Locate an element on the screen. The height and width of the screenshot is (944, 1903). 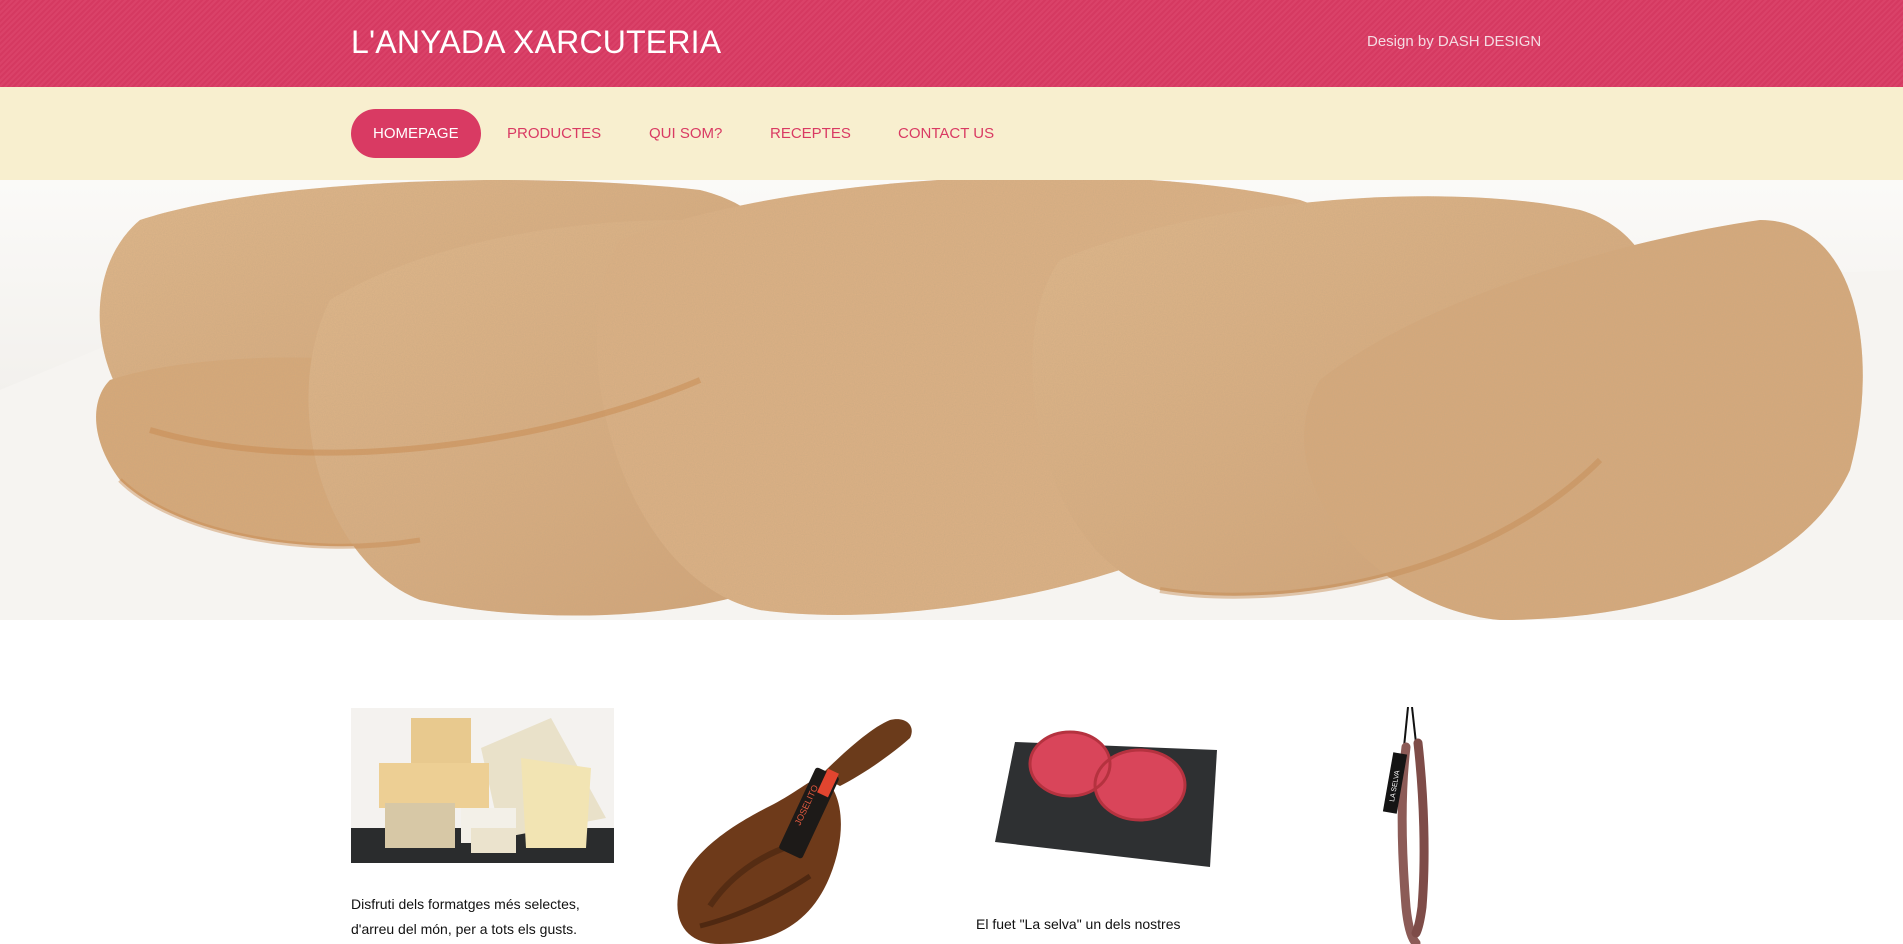
product-image-cheese is located at coordinates (482, 785).